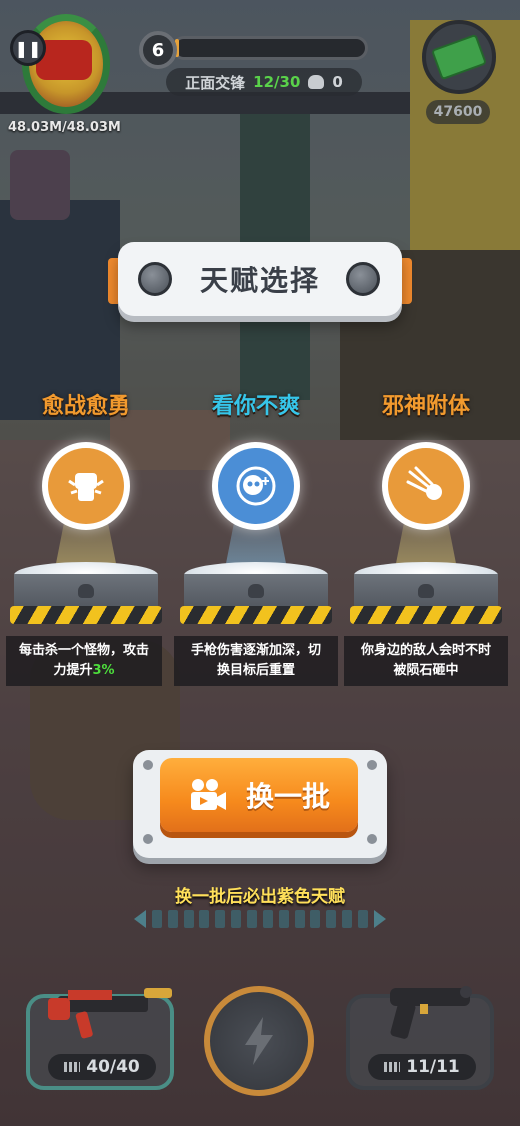  Describe the element at coordinates (256, 539) in the screenshot. I see `talent-card-2: 看你不爽 手枪伤害逐渐加深，切 换目标后重置` at that location.